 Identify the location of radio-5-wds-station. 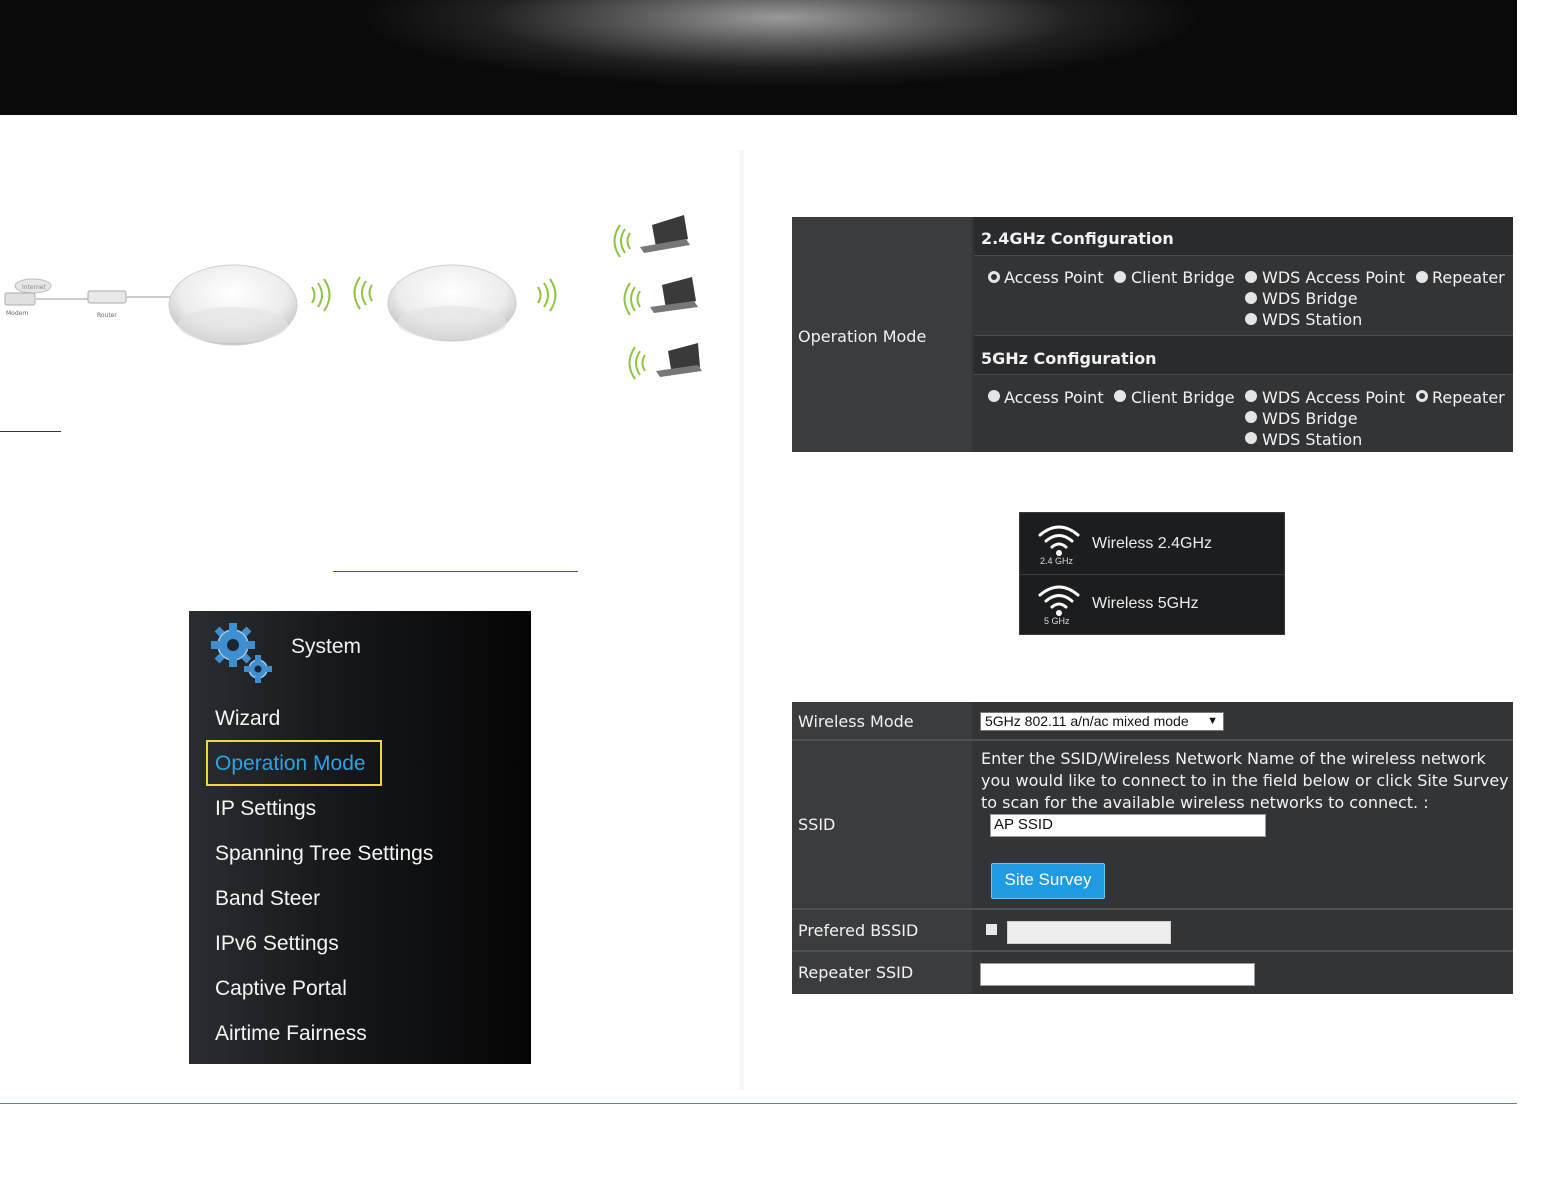
(1251, 438).